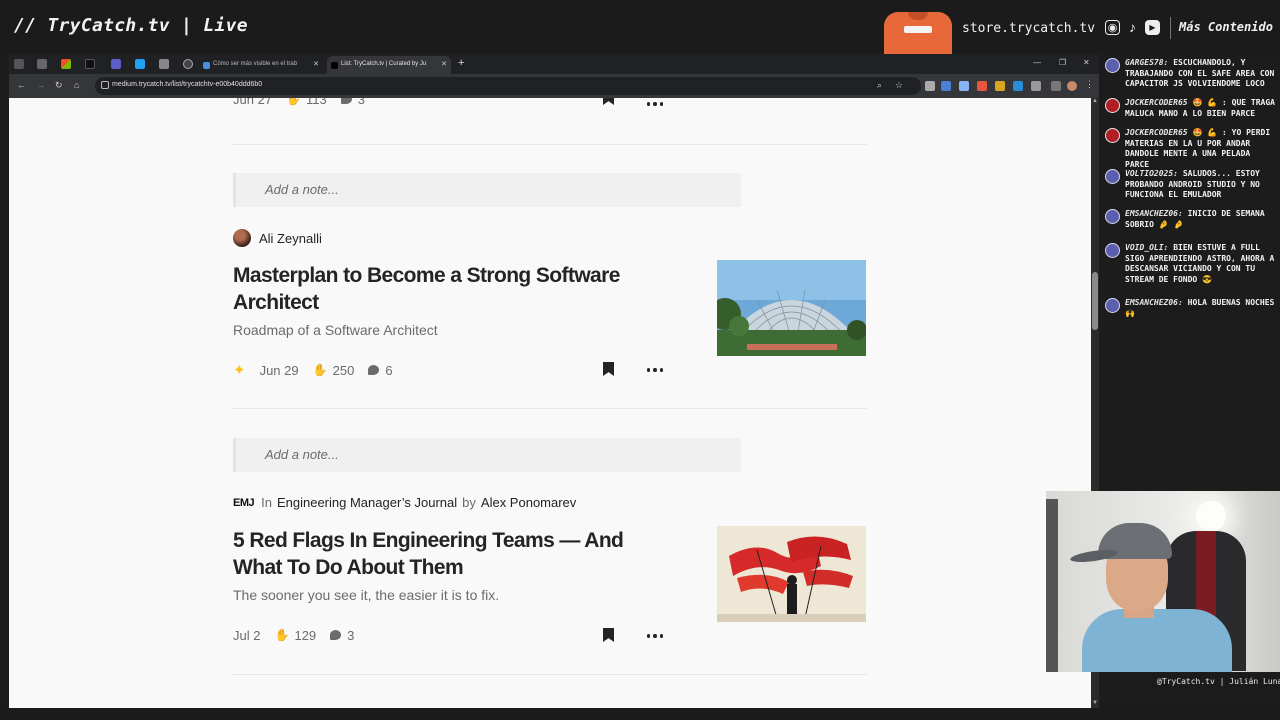 This screenshot has width=1280, height=720. Describe the element at coordinates (90, 64) in the screenshot. I see `x-icon` at that location.